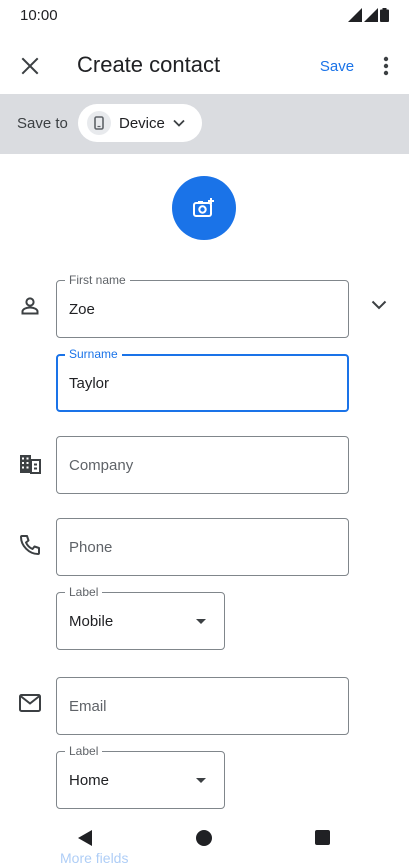 The width and height of the screenshot is (409, 864). I want to click on add-photo-button, so click(204, 208).